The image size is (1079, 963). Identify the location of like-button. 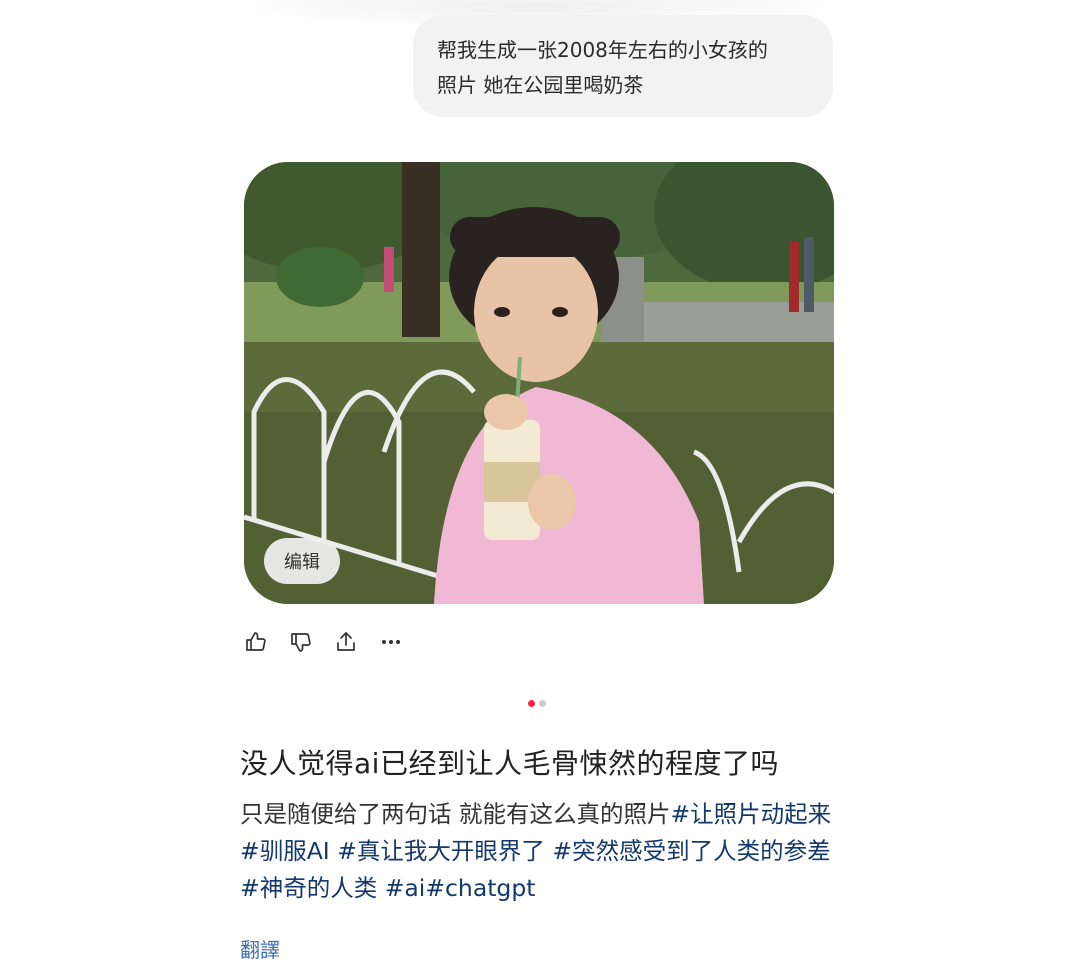
(266, 642).